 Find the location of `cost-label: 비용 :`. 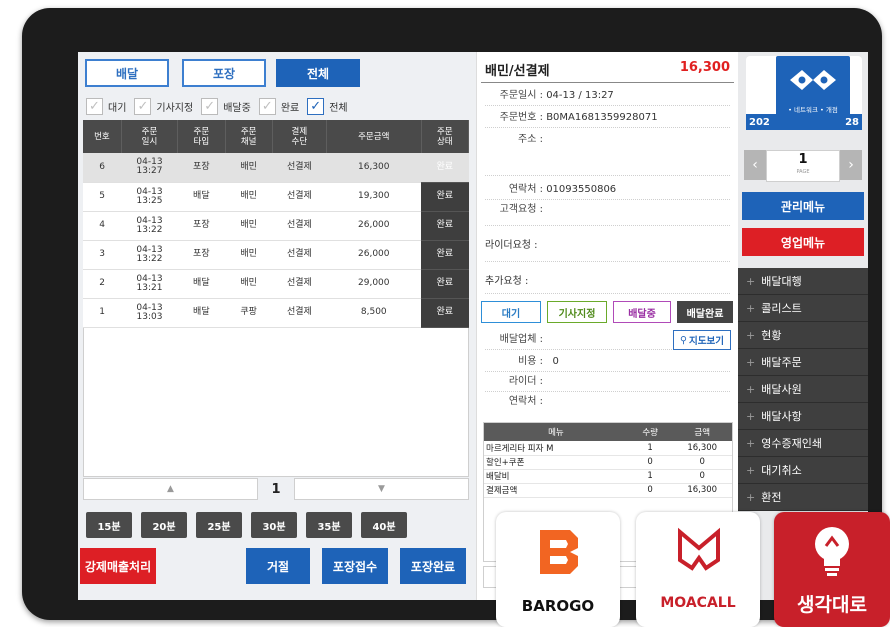

cost-label: 비용 : is located at coordinates (530, 361).